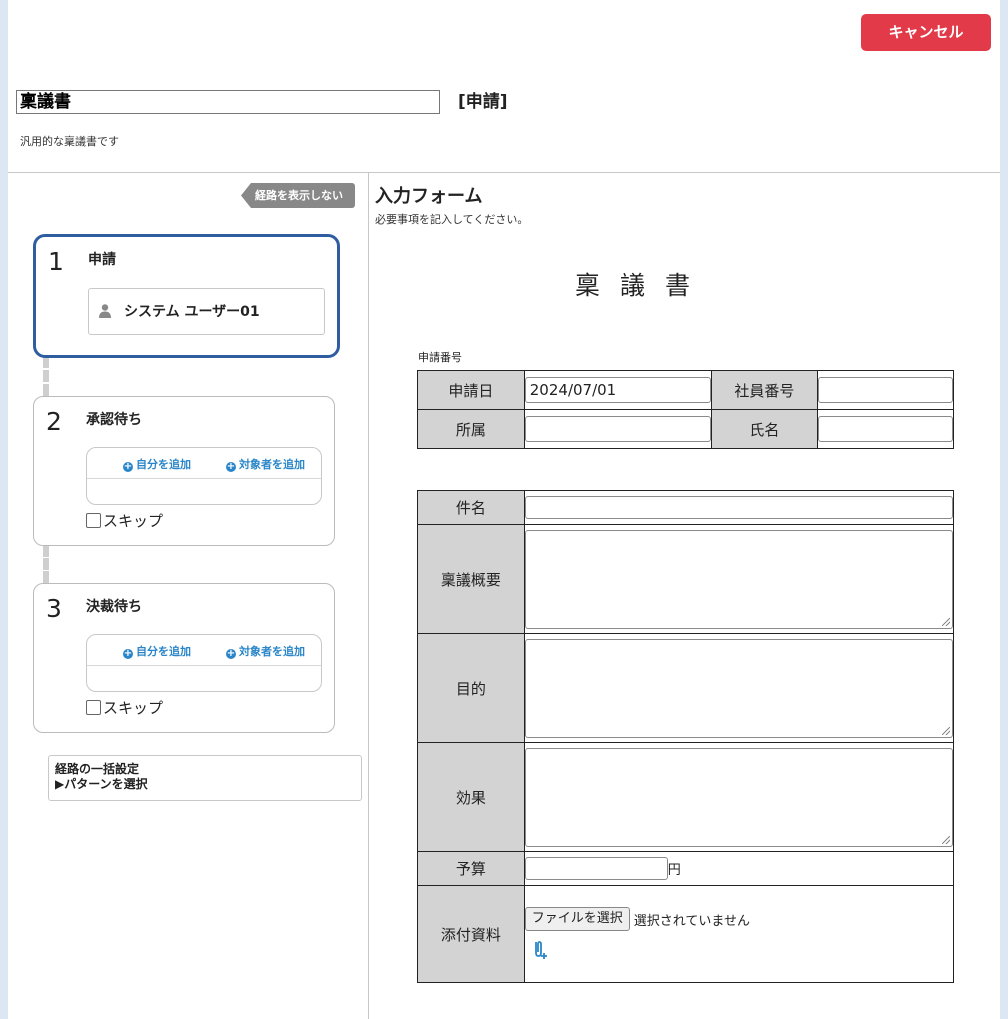  Describe the element at coordinates (452, 219) in the screenshot. I see `form-subheading: 必要事項を記入してください。` at that location.